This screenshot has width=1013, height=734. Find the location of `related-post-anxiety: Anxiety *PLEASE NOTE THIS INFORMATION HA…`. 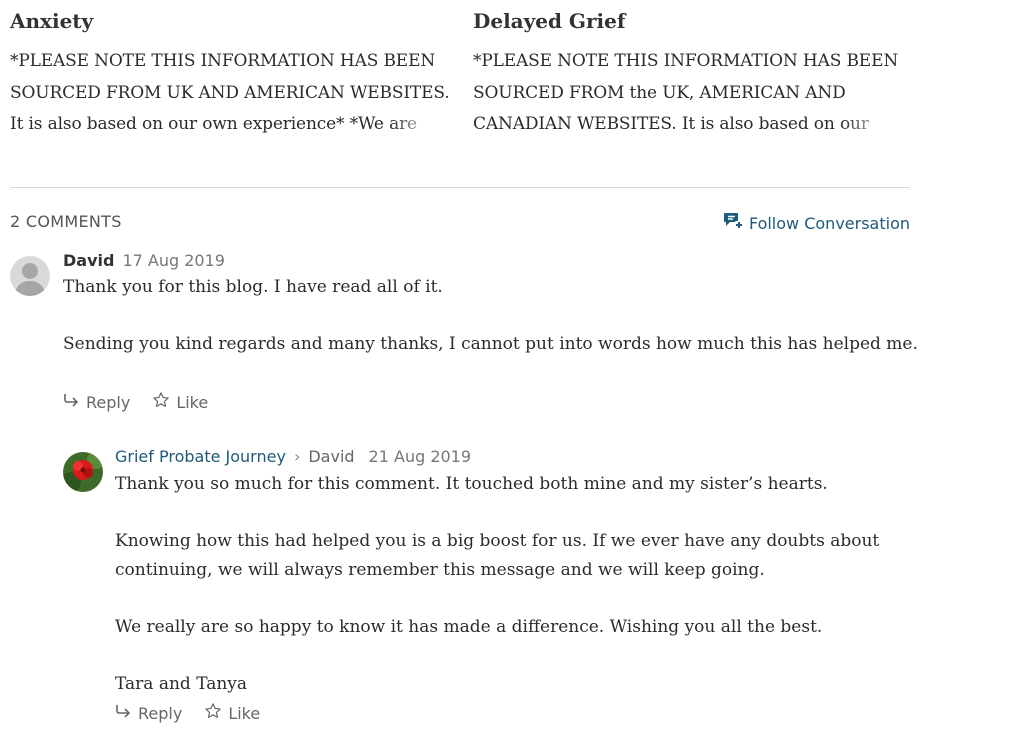

related-post-anxiety: Anxiety *PLEASE NOTE THIS INFORMATION HA… is located at coordinates (230, 73).